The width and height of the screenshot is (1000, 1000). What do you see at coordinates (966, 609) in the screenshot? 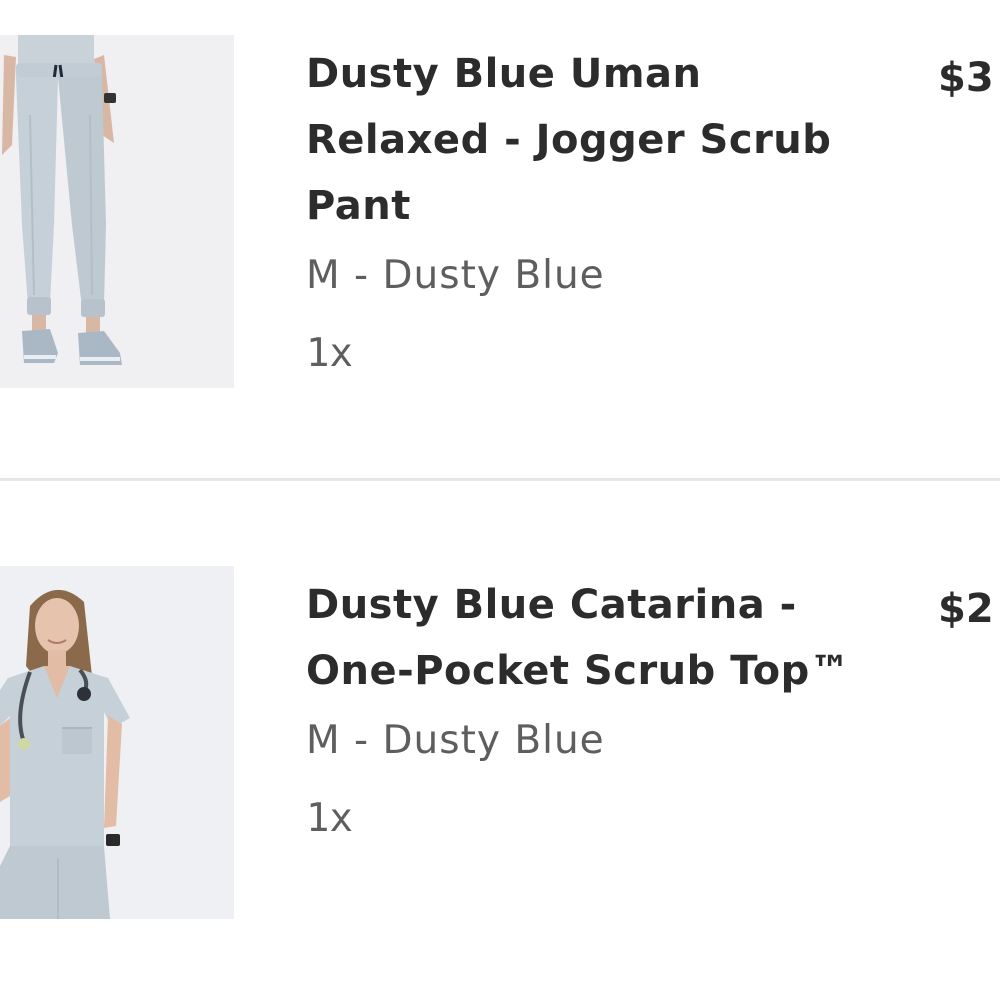
I see `product-price: $2` at bounding box center [966, 609].